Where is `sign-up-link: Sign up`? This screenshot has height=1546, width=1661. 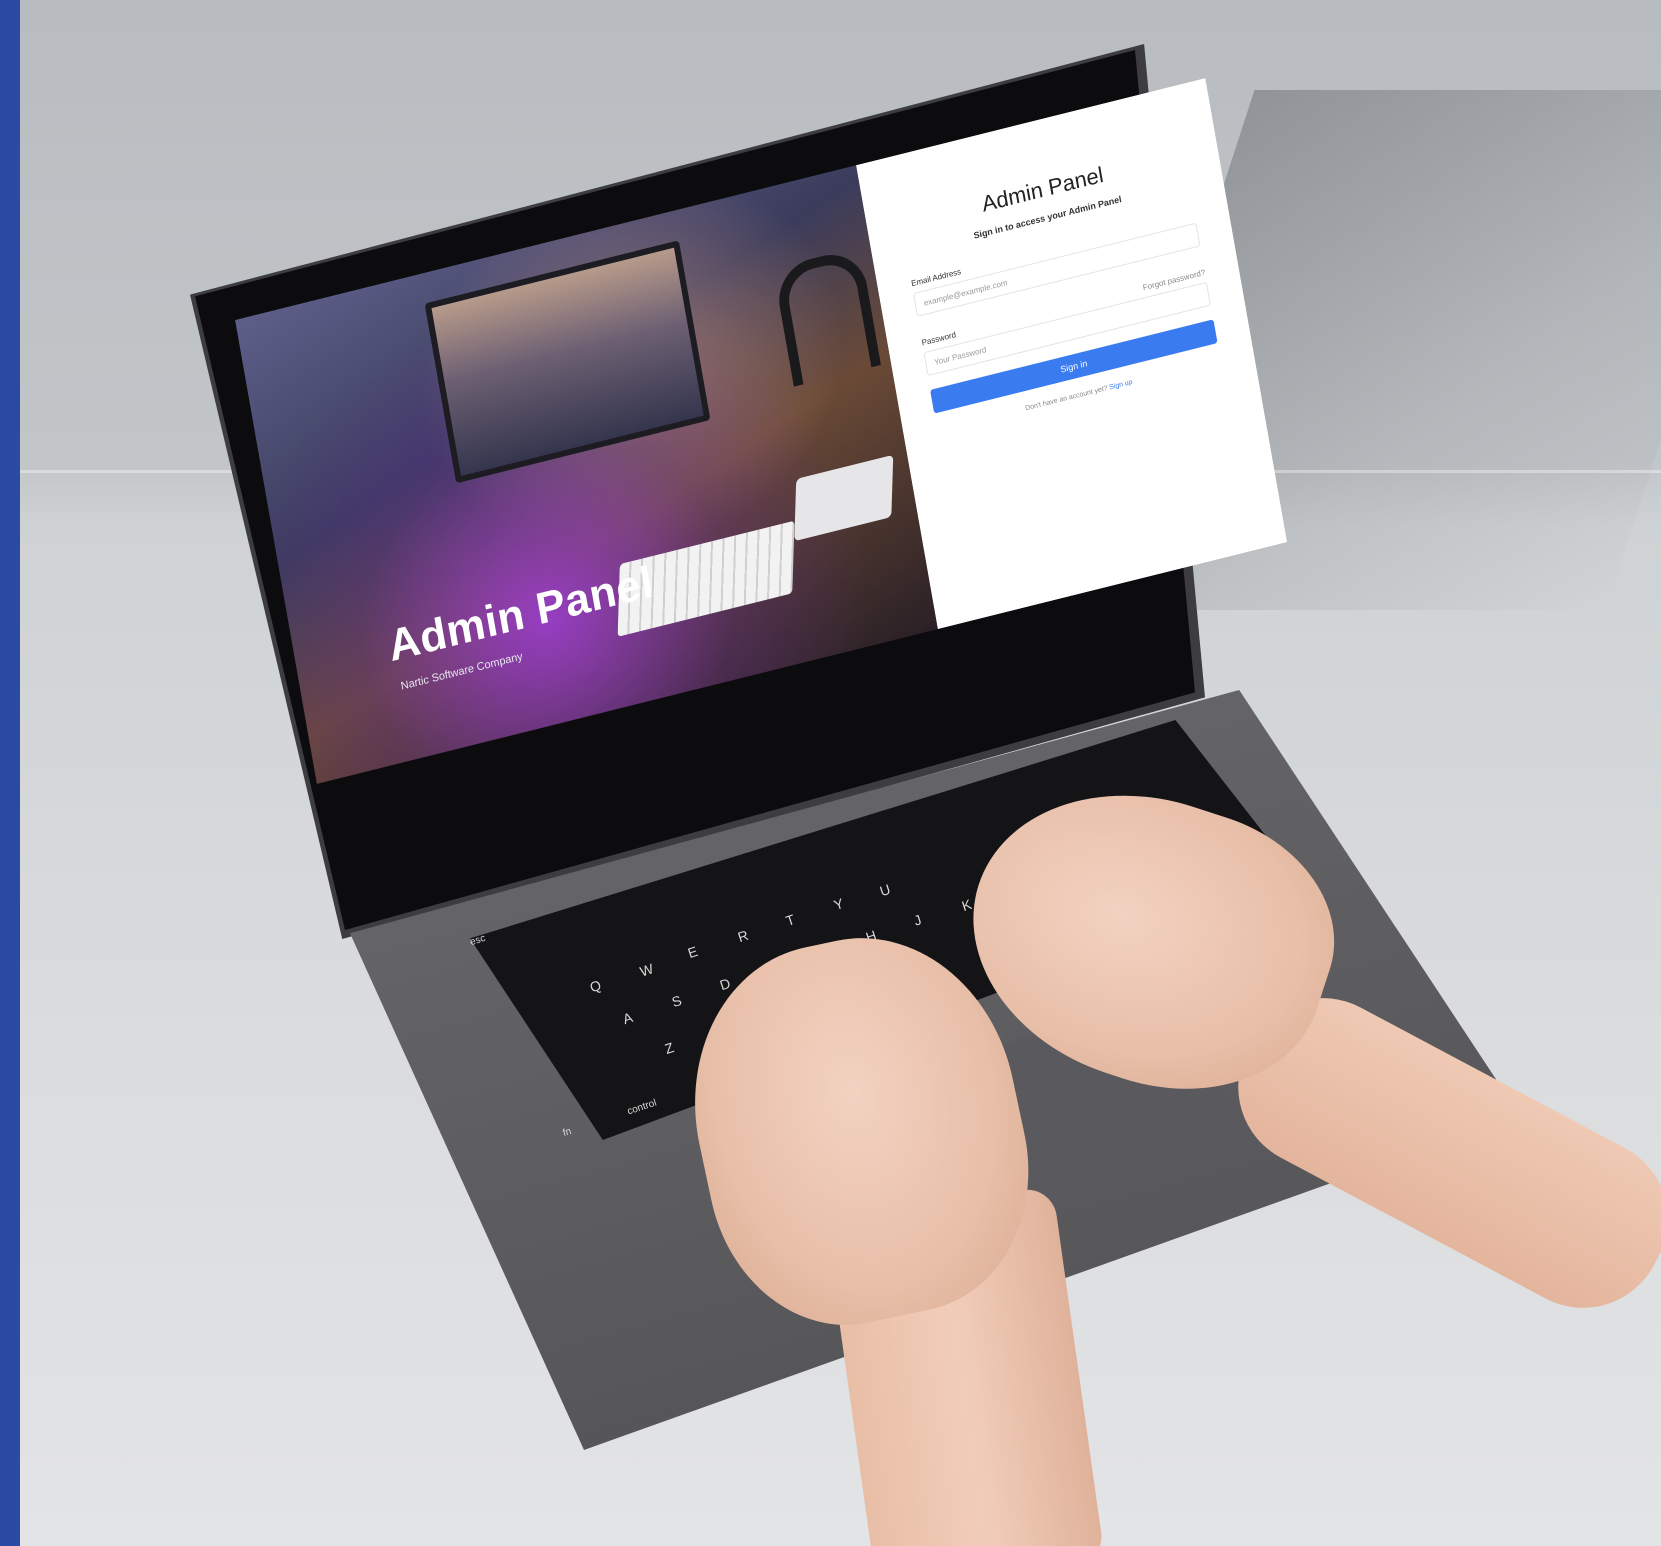 sign-up-link: Sign up is located at coordinates (1121, 385).